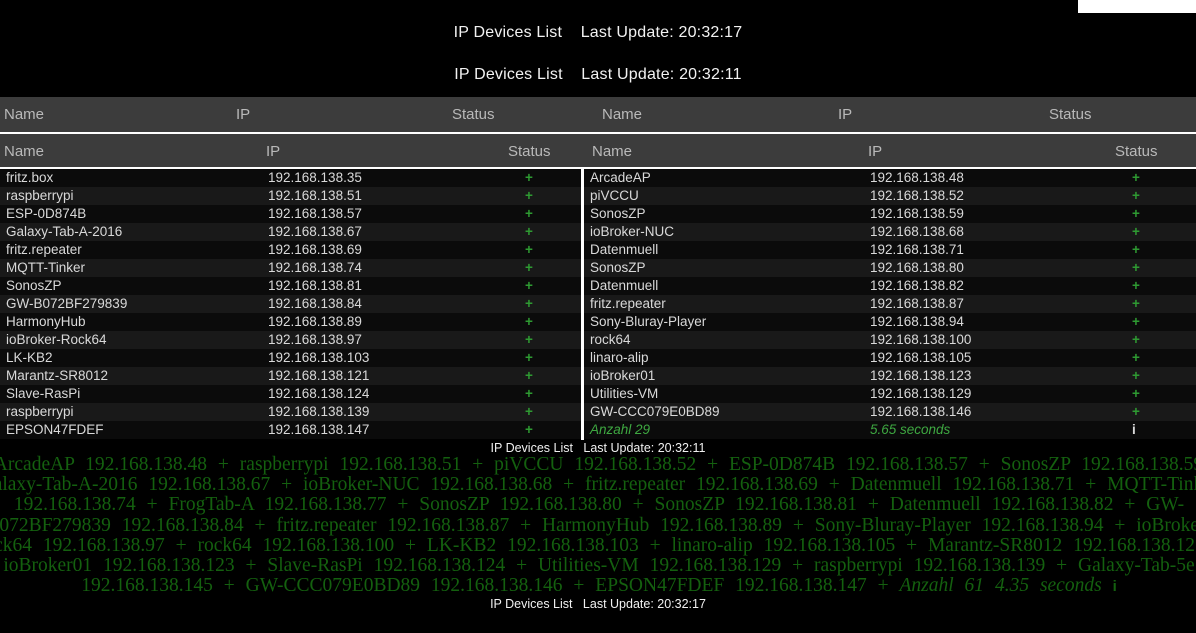  What do you see at coordinates (315, 303) in the screenshot?
I see `cell-device-ip: 192.168.138.84` at bounding box center [315, 303].